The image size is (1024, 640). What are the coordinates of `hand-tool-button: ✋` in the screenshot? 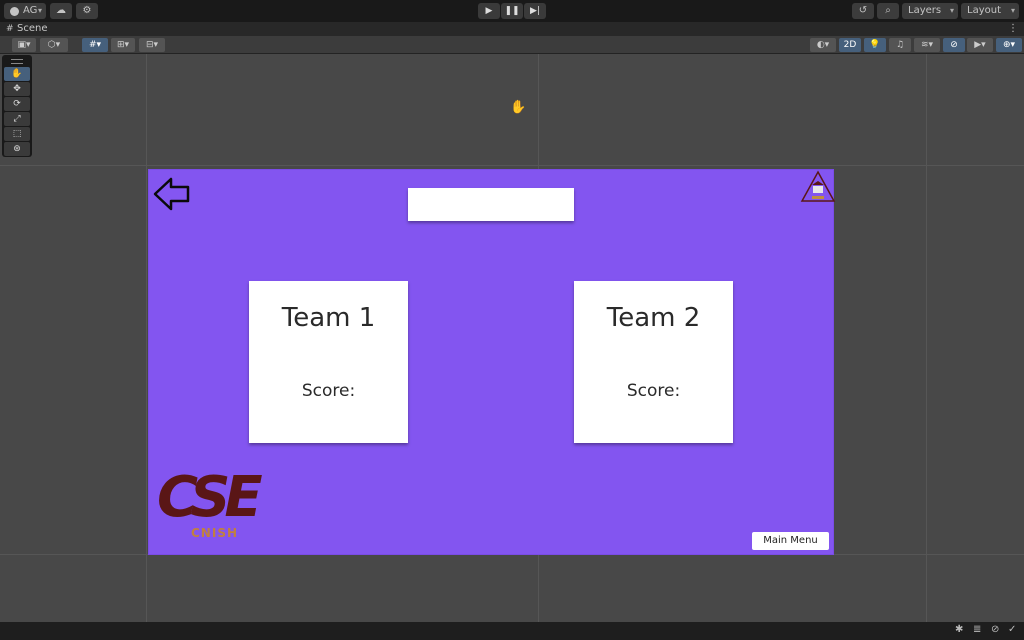 It's located at (17, 74).